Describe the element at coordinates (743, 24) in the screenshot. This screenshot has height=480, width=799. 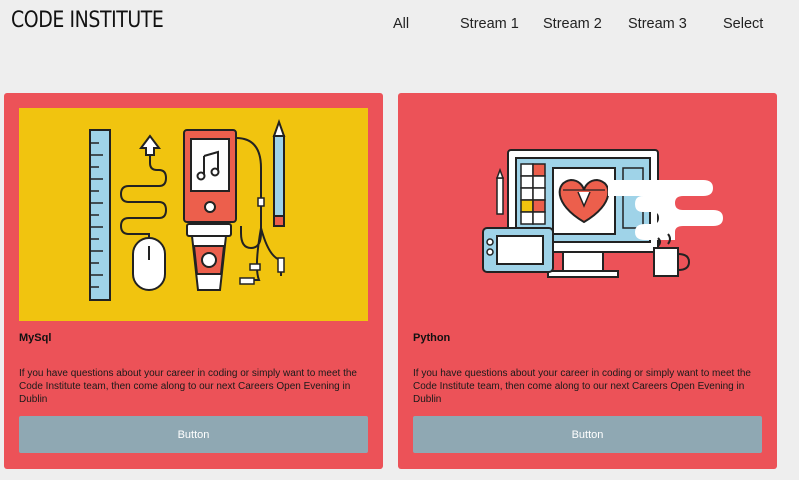
I see `nav-item-select: Select` at that location.